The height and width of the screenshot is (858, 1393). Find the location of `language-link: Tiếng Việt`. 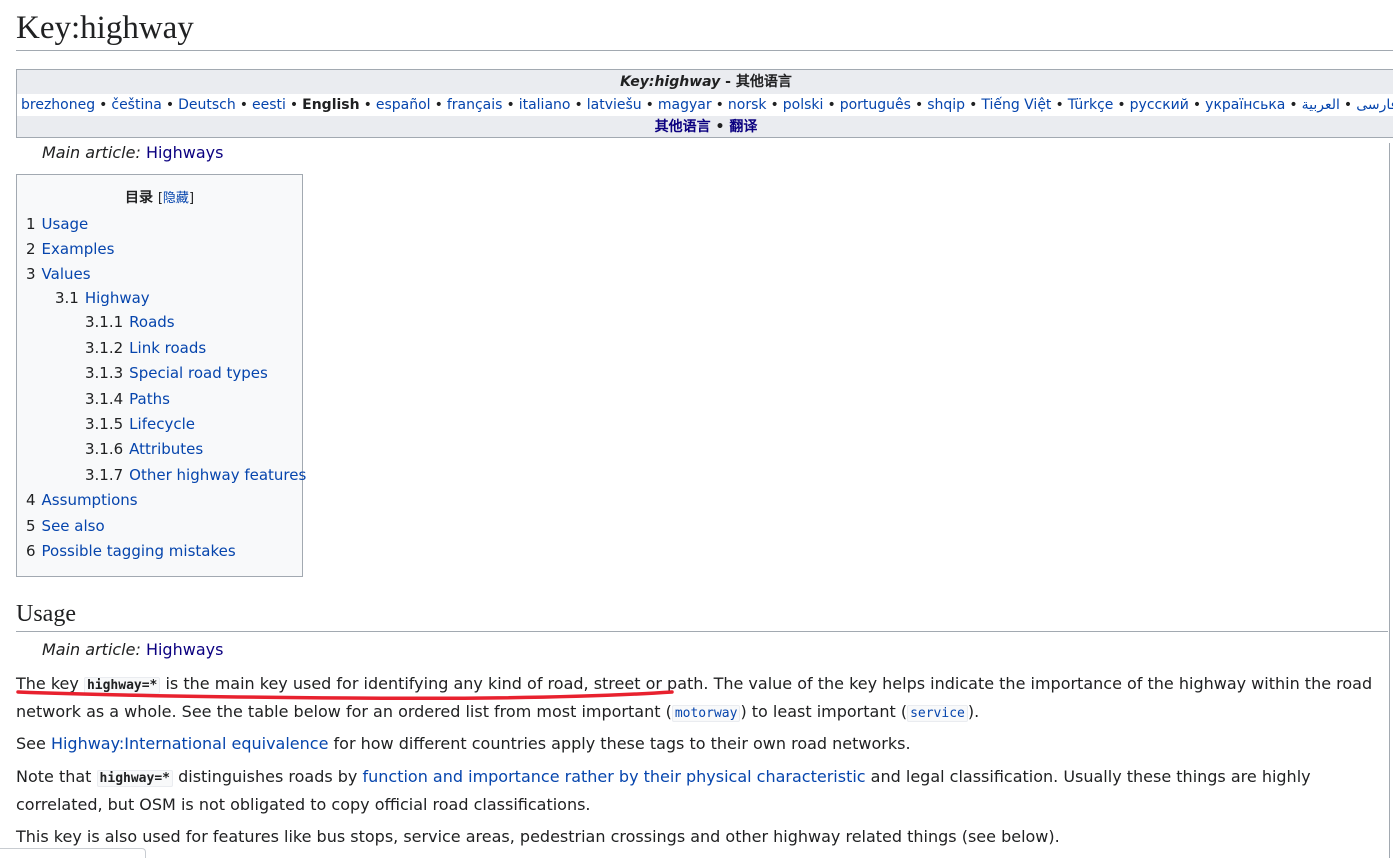

language-link: Tiếng Việt is located at coordinates (1016, 105).